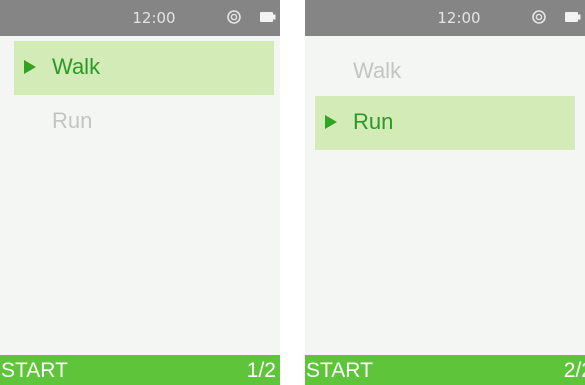 This screenshot has height=385, width=585. I want to click on softkey-bar: START 1/2, so click(140, 370).